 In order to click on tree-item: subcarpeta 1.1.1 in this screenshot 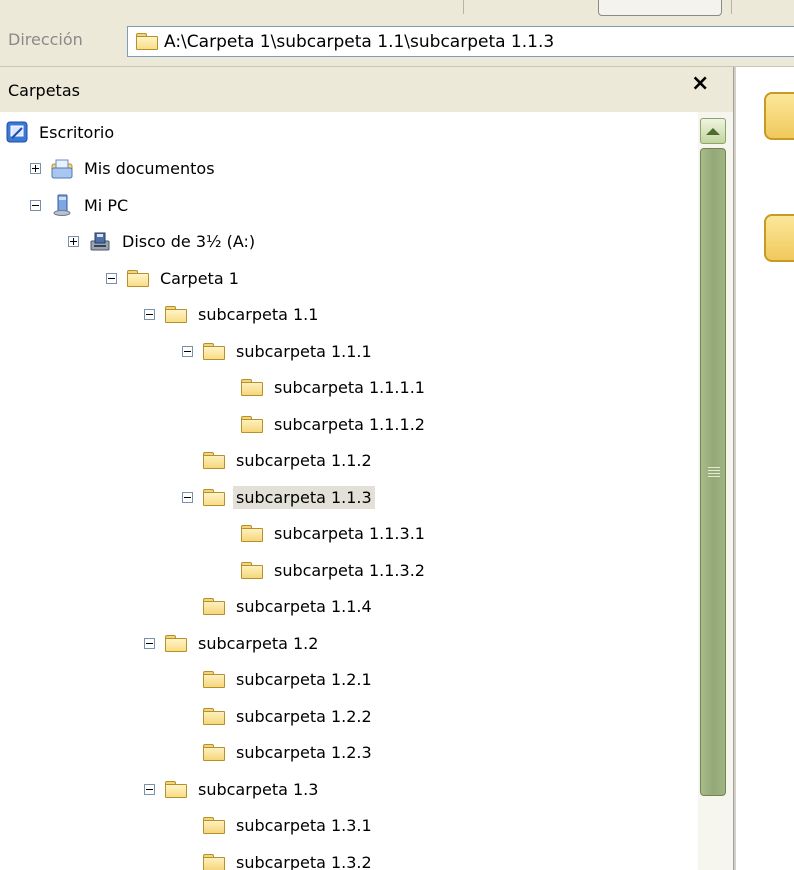, I will do `click(278, 351)`.